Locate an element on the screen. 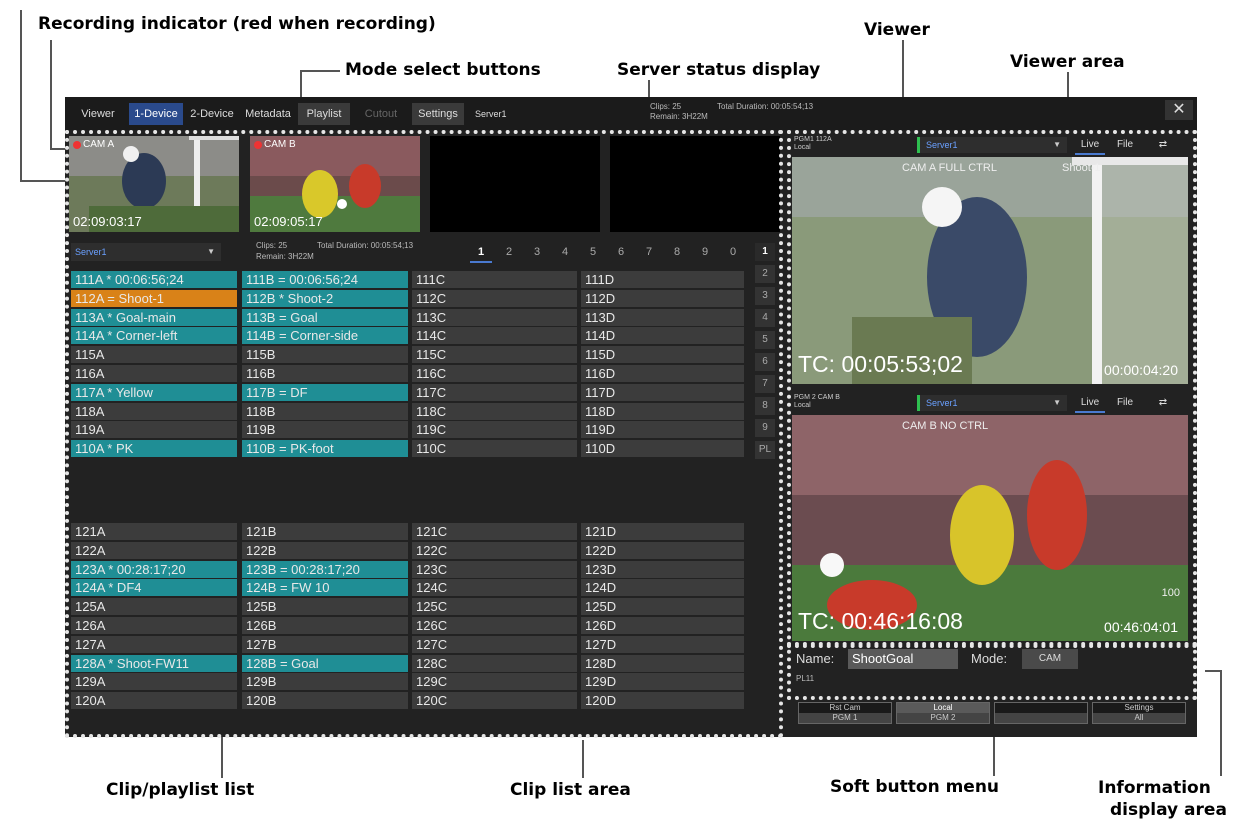 This screenshot has height=822, width=1235. soft-button-4: Settings All is located at coordinates (1139, 713).